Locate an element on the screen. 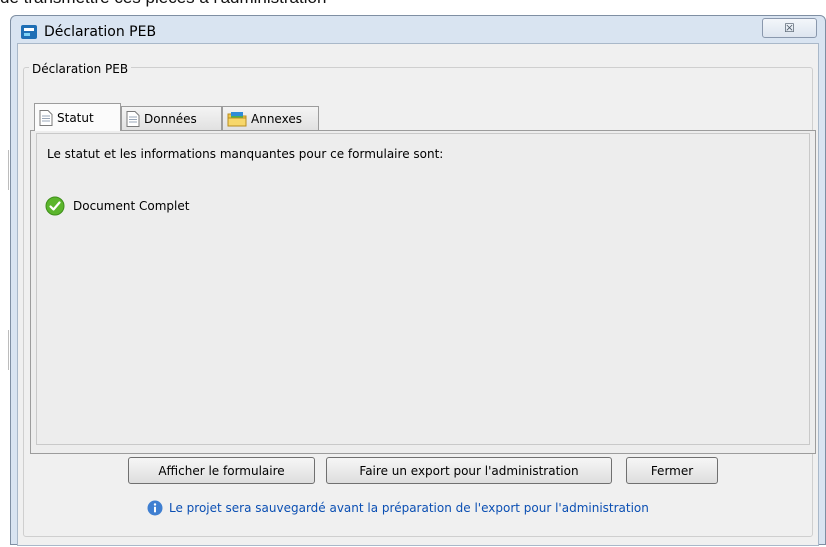  folder-icon is located at coordinates (237, 118).